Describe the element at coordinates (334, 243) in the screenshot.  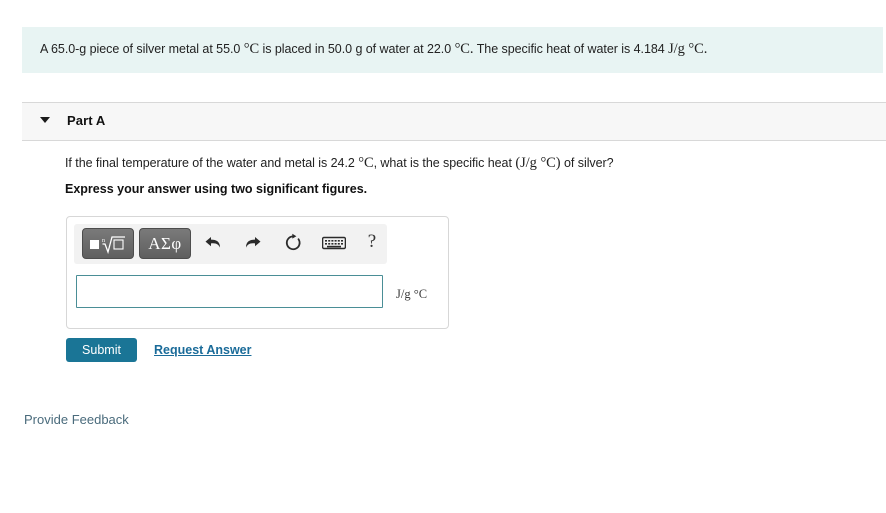
I see `keyboard-icon` at that location.